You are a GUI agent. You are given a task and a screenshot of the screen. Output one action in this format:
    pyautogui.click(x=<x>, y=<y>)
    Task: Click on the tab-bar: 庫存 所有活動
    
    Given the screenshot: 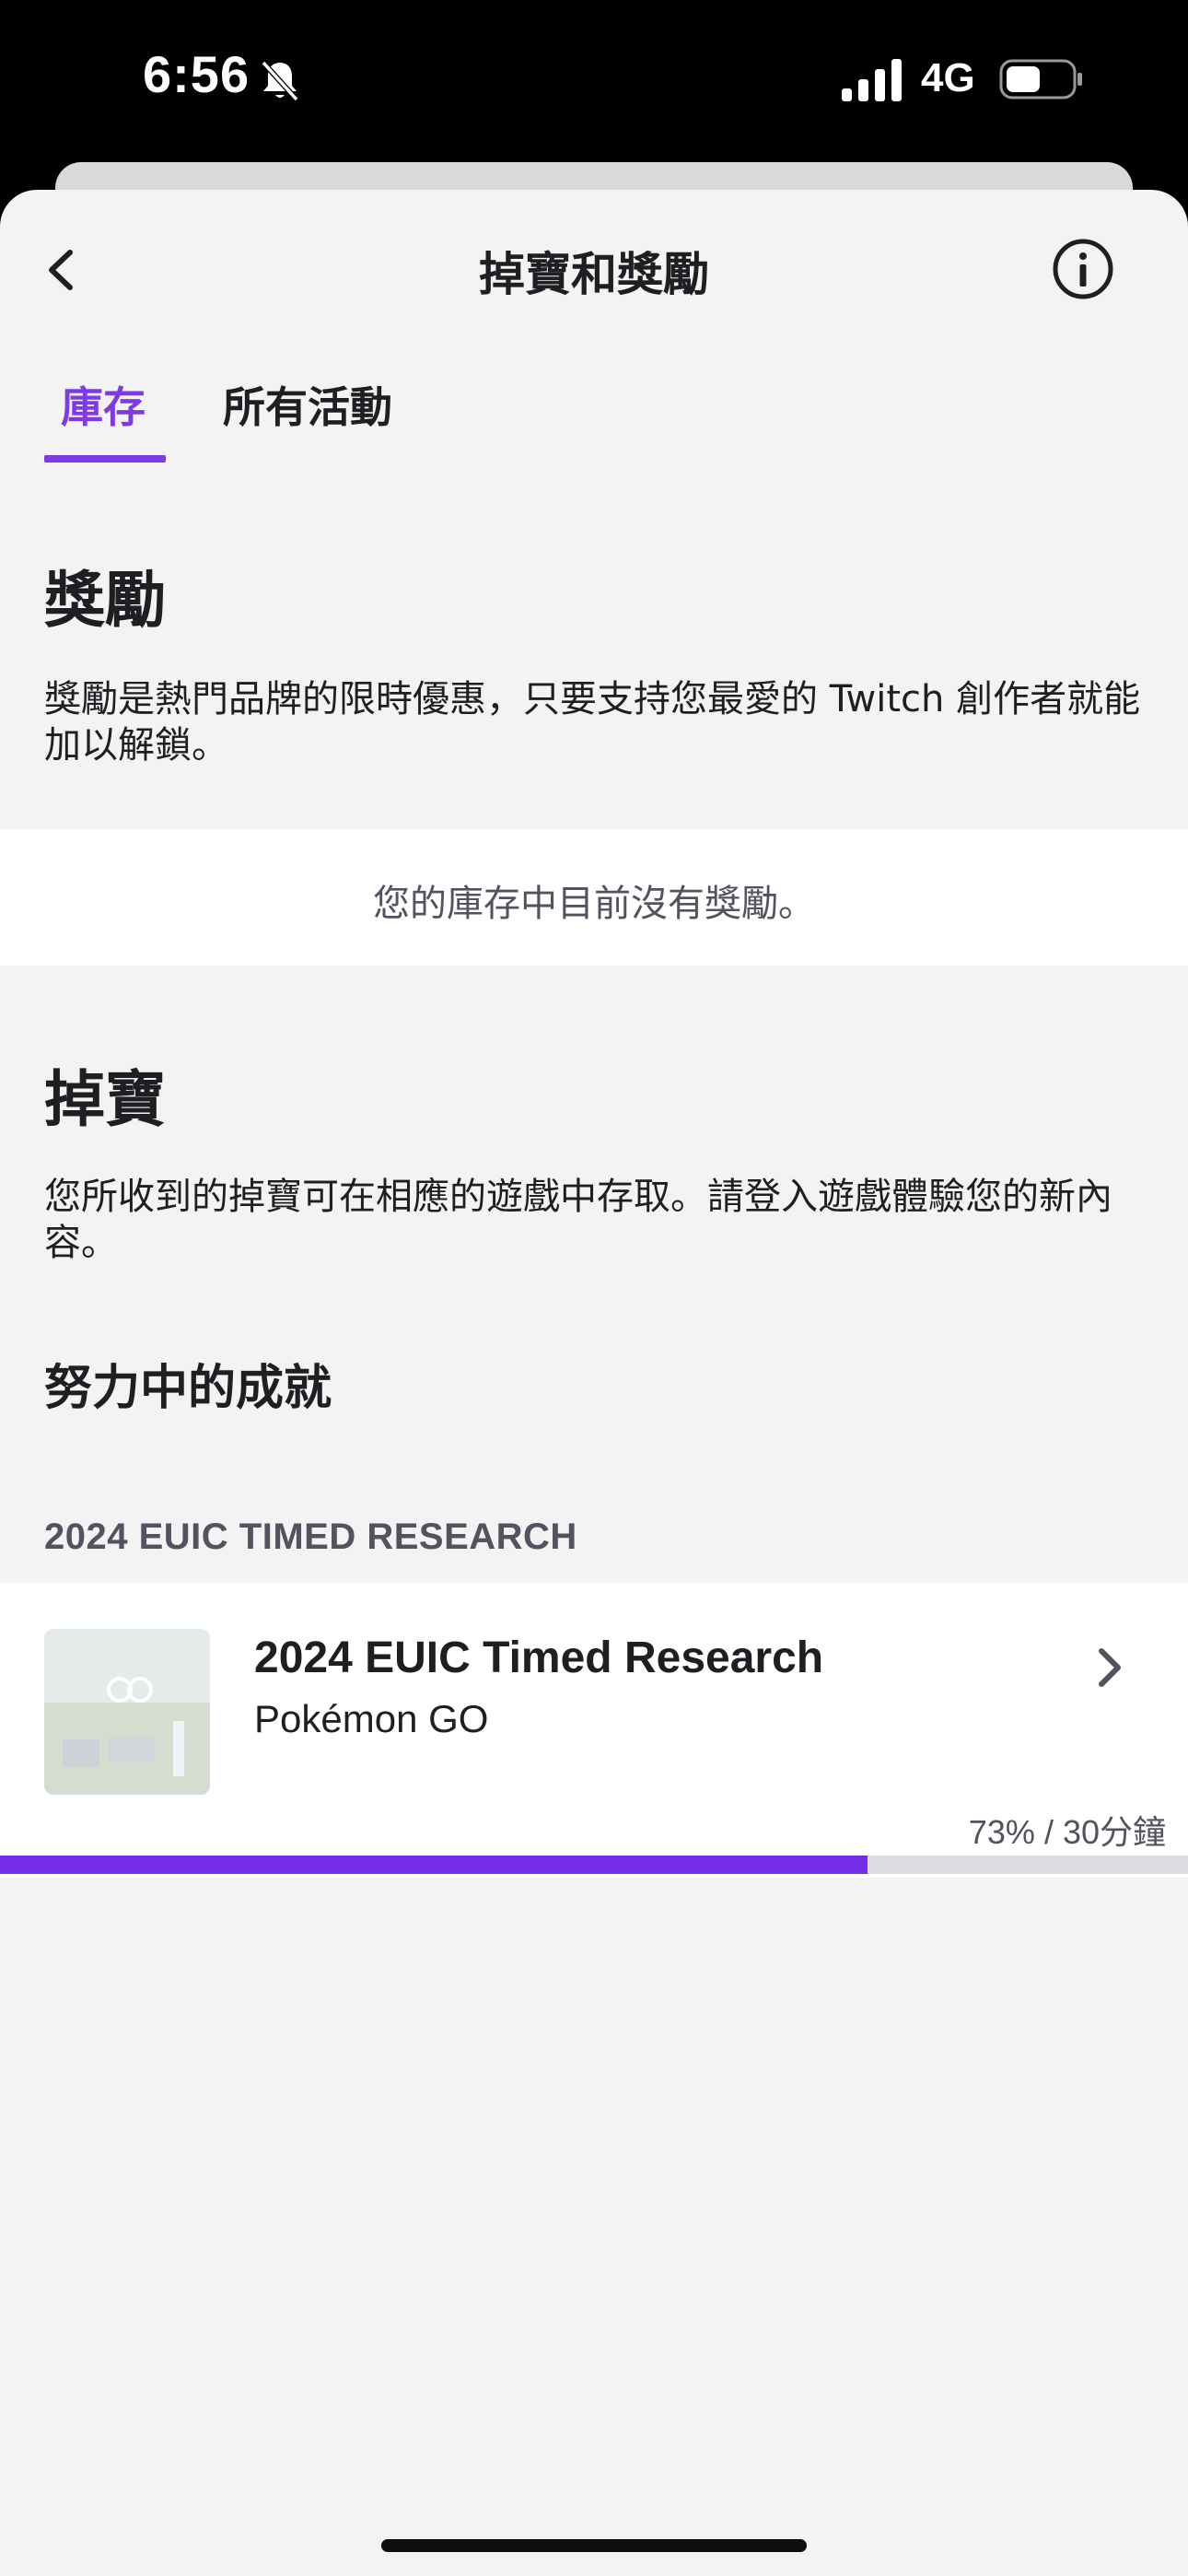 What is the action you would take?
    pyautogui.click(x=594, y=424)
    